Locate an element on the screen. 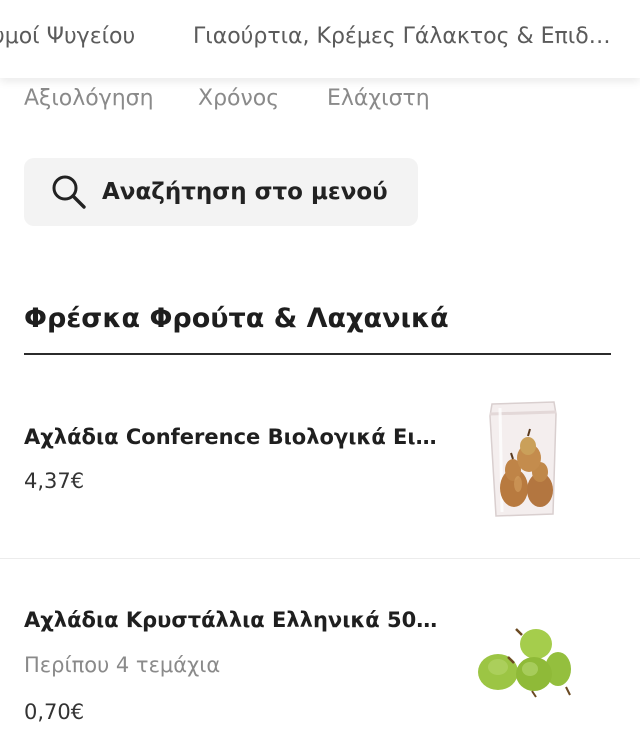  product-price: 4,37€ is located at coordinates (54, 481).